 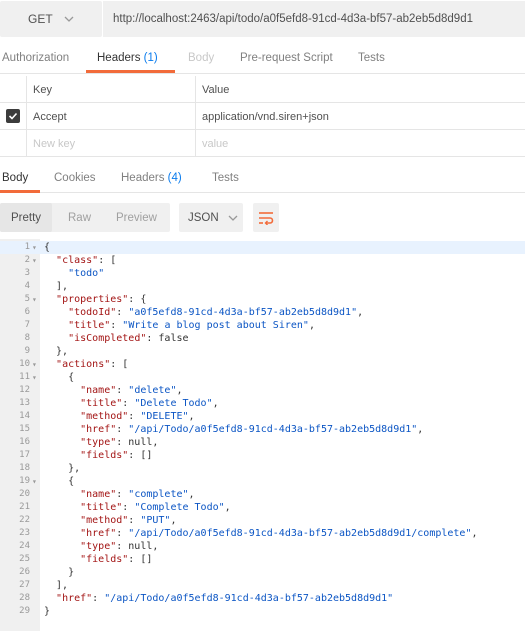 What do you see at coordinates (371, 58) in the screenshot?
I see `tab-tests: Tests` at bounding box center [371, 58].